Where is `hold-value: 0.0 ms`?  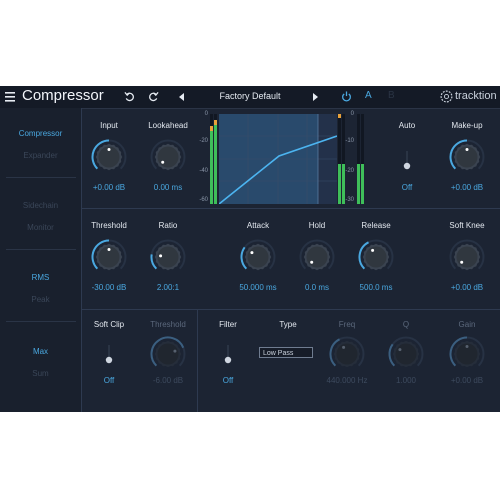
hold-value: 0.0 ms is located at coordinates (317, 287).